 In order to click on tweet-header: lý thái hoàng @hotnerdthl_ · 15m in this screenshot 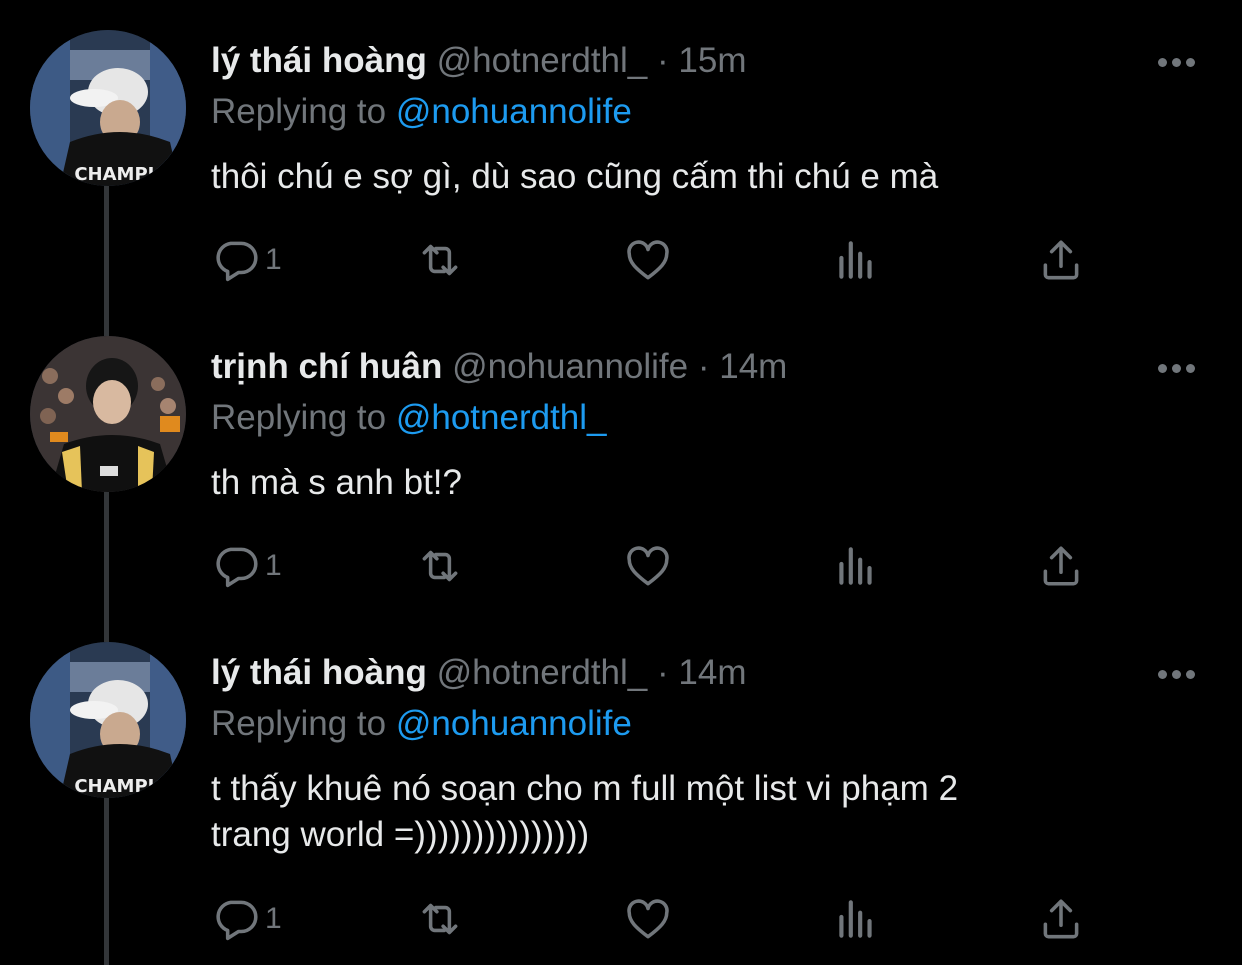, I will do `click(478, 61)`.